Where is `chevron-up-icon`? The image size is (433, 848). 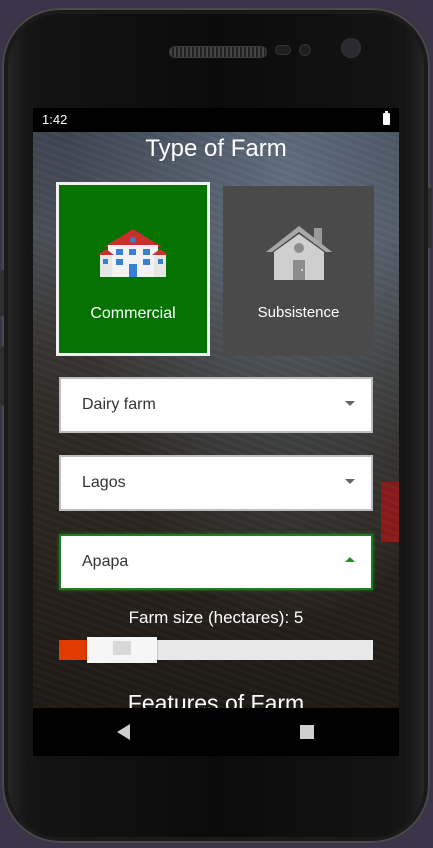
chevron-up-icon is located at coordinates (350, 559).